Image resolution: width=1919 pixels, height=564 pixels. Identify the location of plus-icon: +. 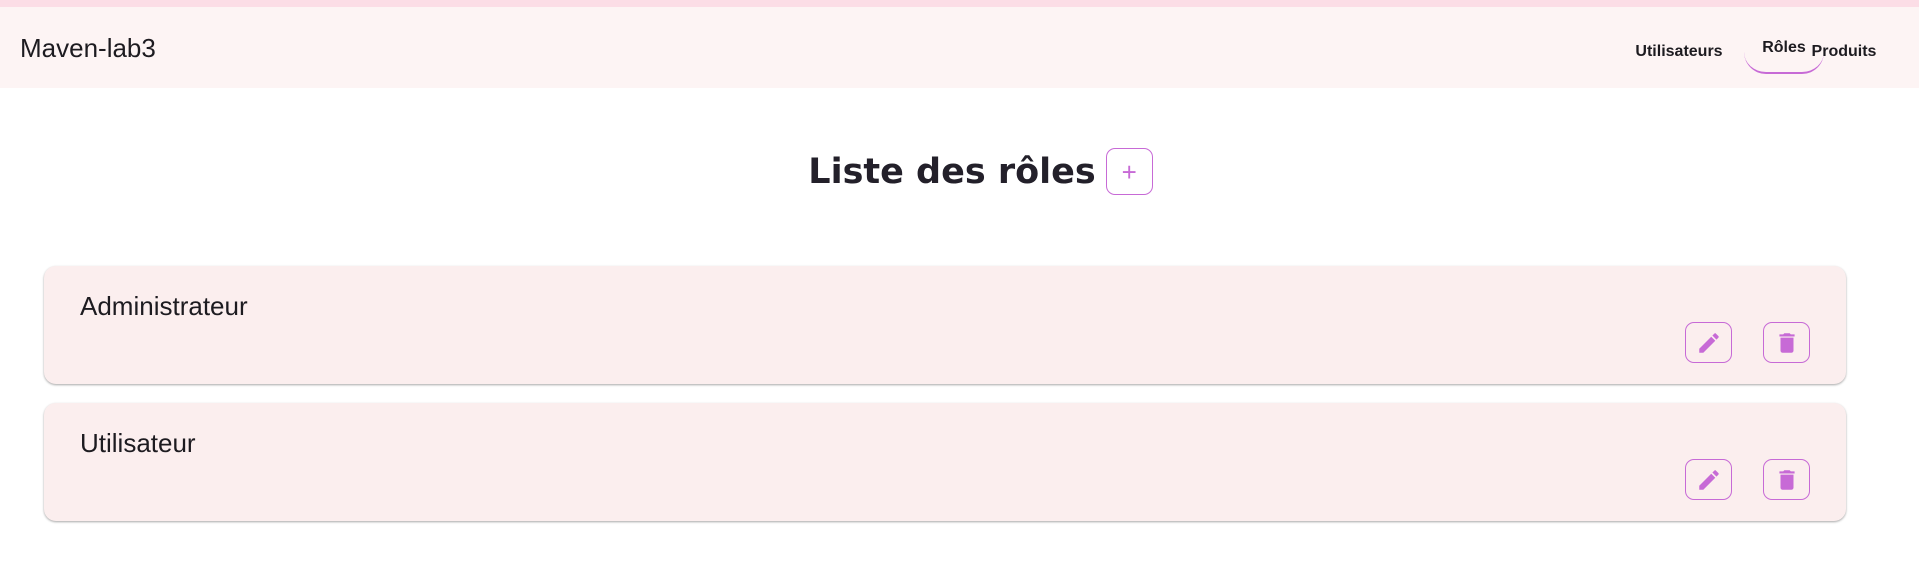
(1129, 171).